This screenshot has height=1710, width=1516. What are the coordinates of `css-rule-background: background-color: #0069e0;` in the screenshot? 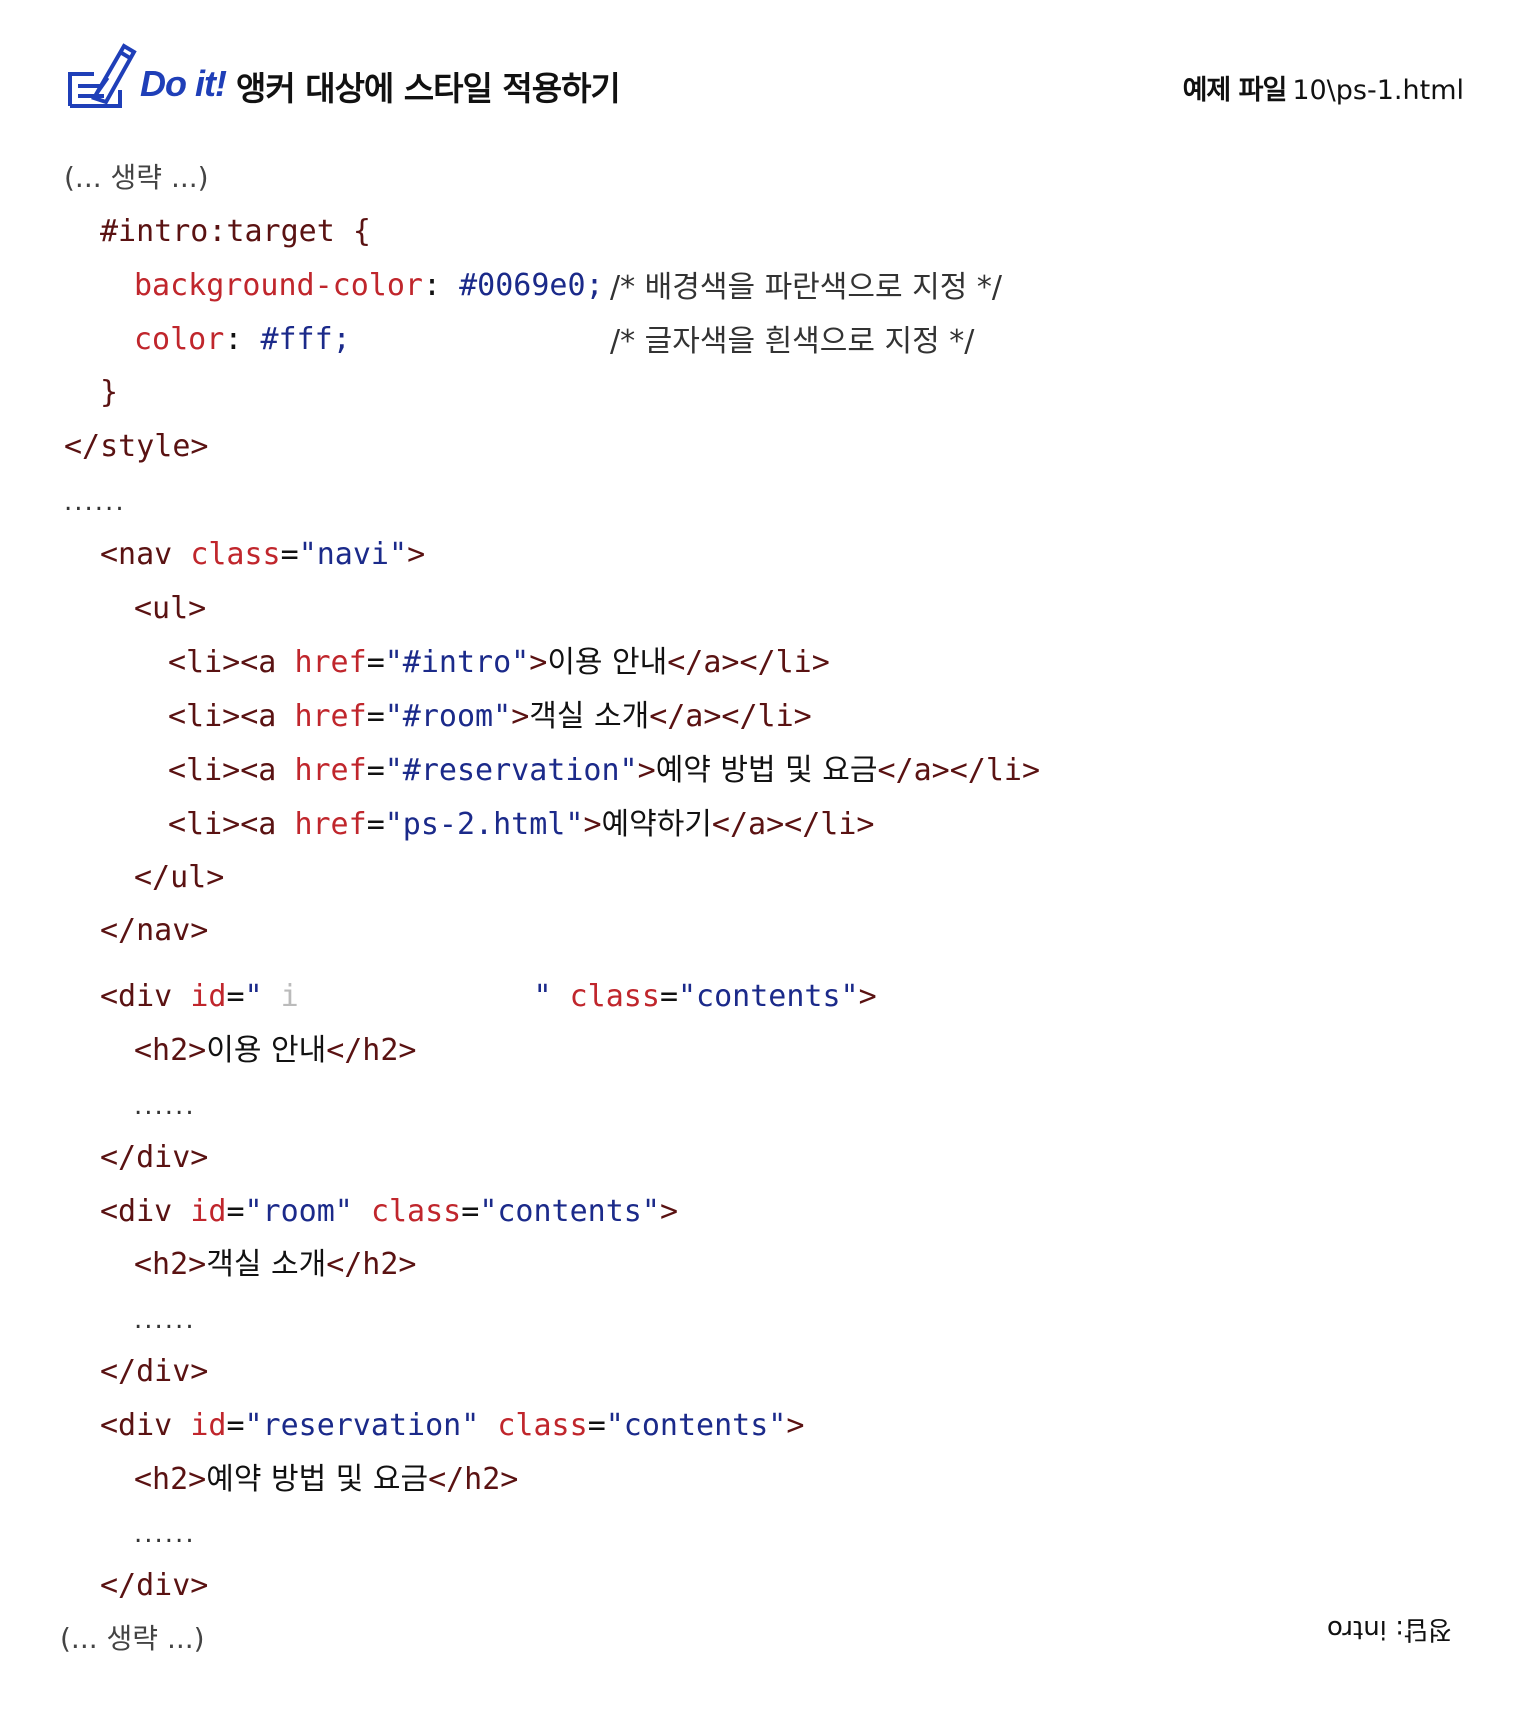 It's located at (369, 285).